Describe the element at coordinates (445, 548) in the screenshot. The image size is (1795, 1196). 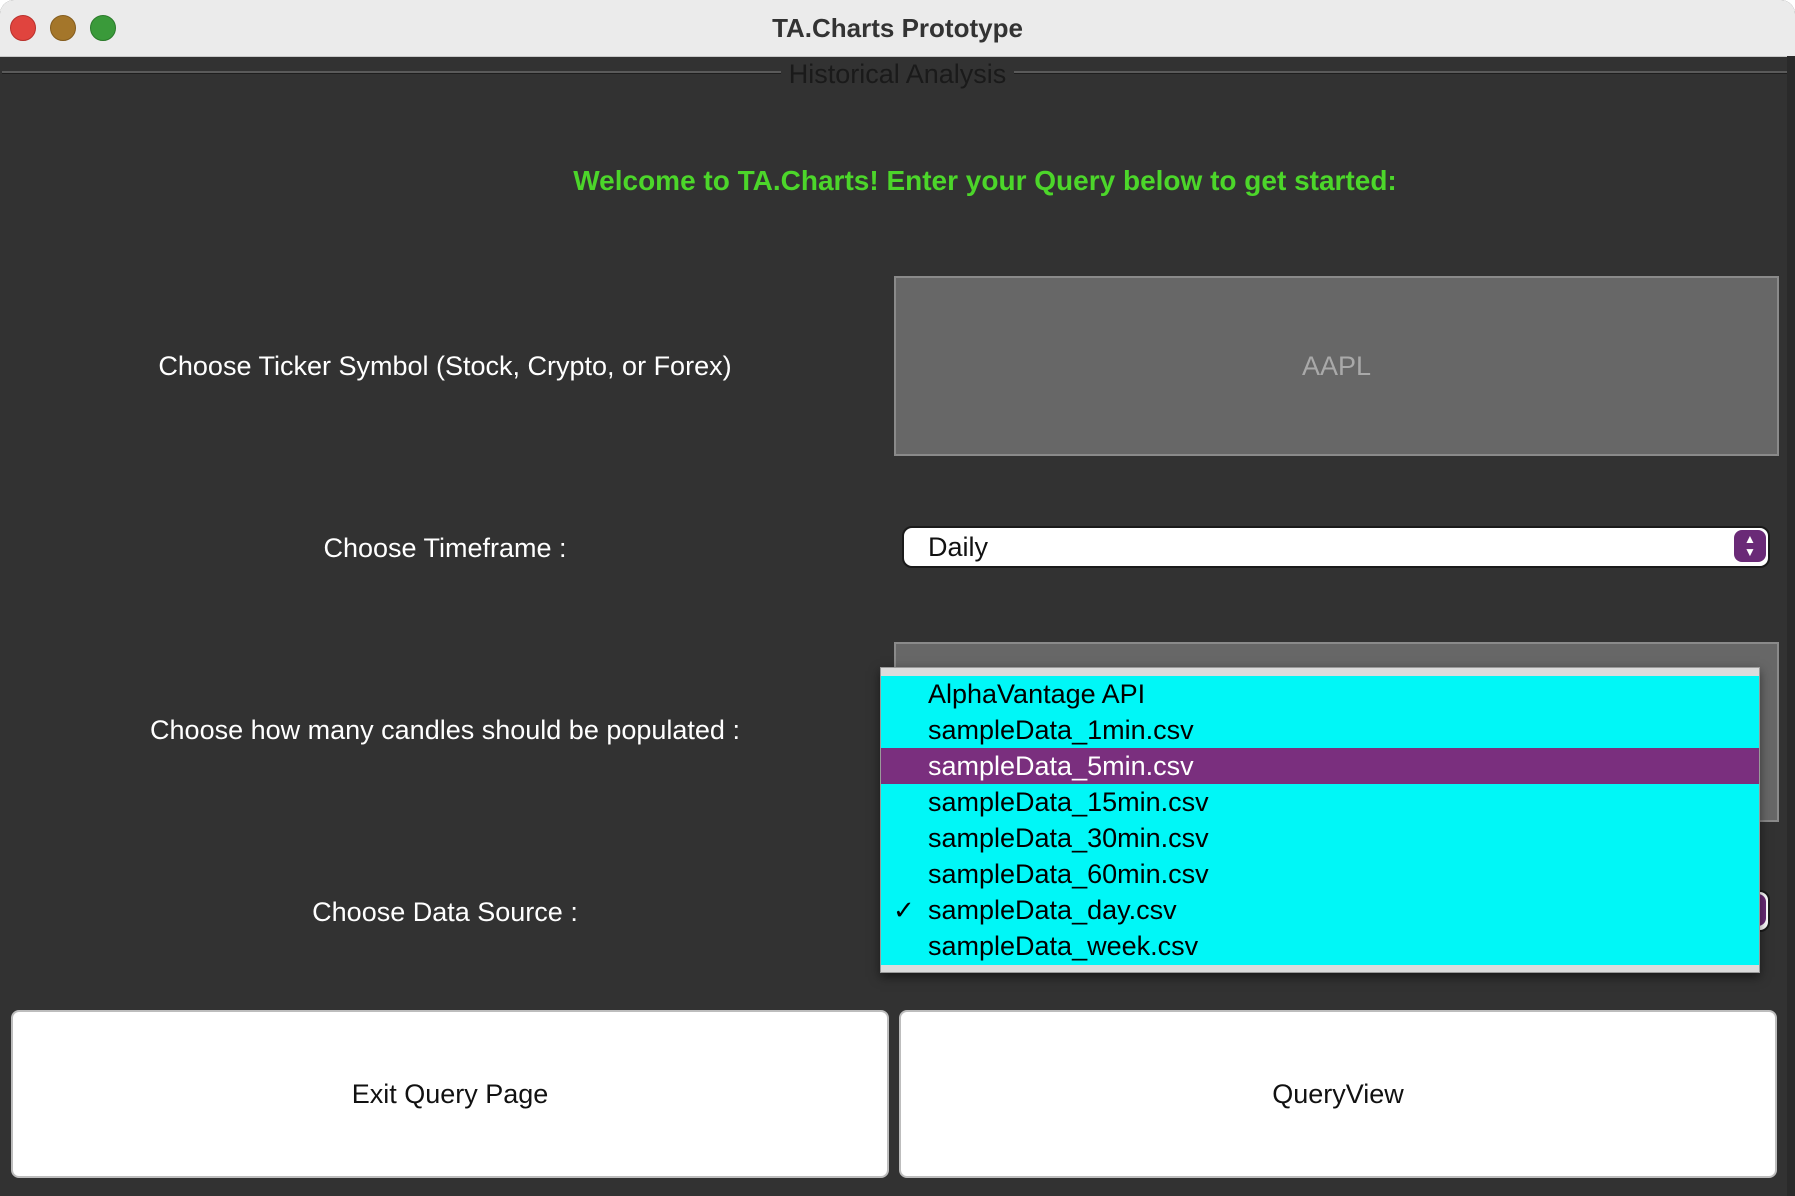
I see `timeframe-label: Choose Timeframe :` at that location.